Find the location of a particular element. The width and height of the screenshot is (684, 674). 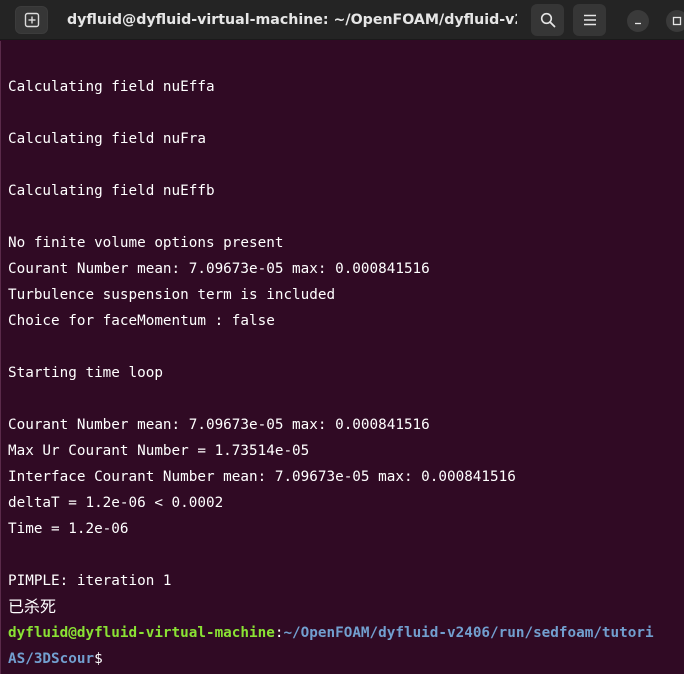

output-line: PIMPLE: iteration 1 is located at coordinates (90, 581).